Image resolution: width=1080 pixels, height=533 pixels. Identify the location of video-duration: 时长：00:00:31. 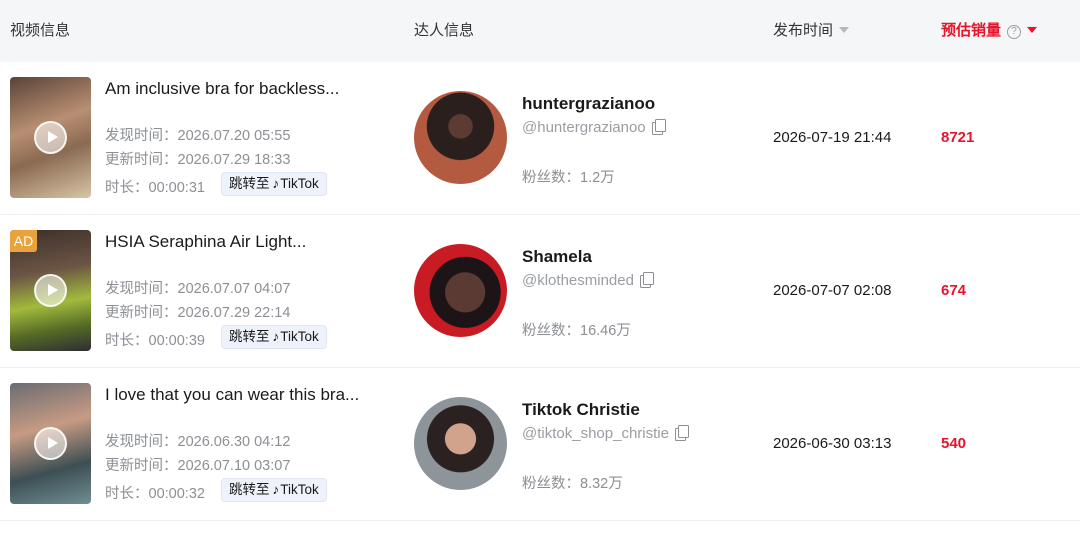
(155, 186).